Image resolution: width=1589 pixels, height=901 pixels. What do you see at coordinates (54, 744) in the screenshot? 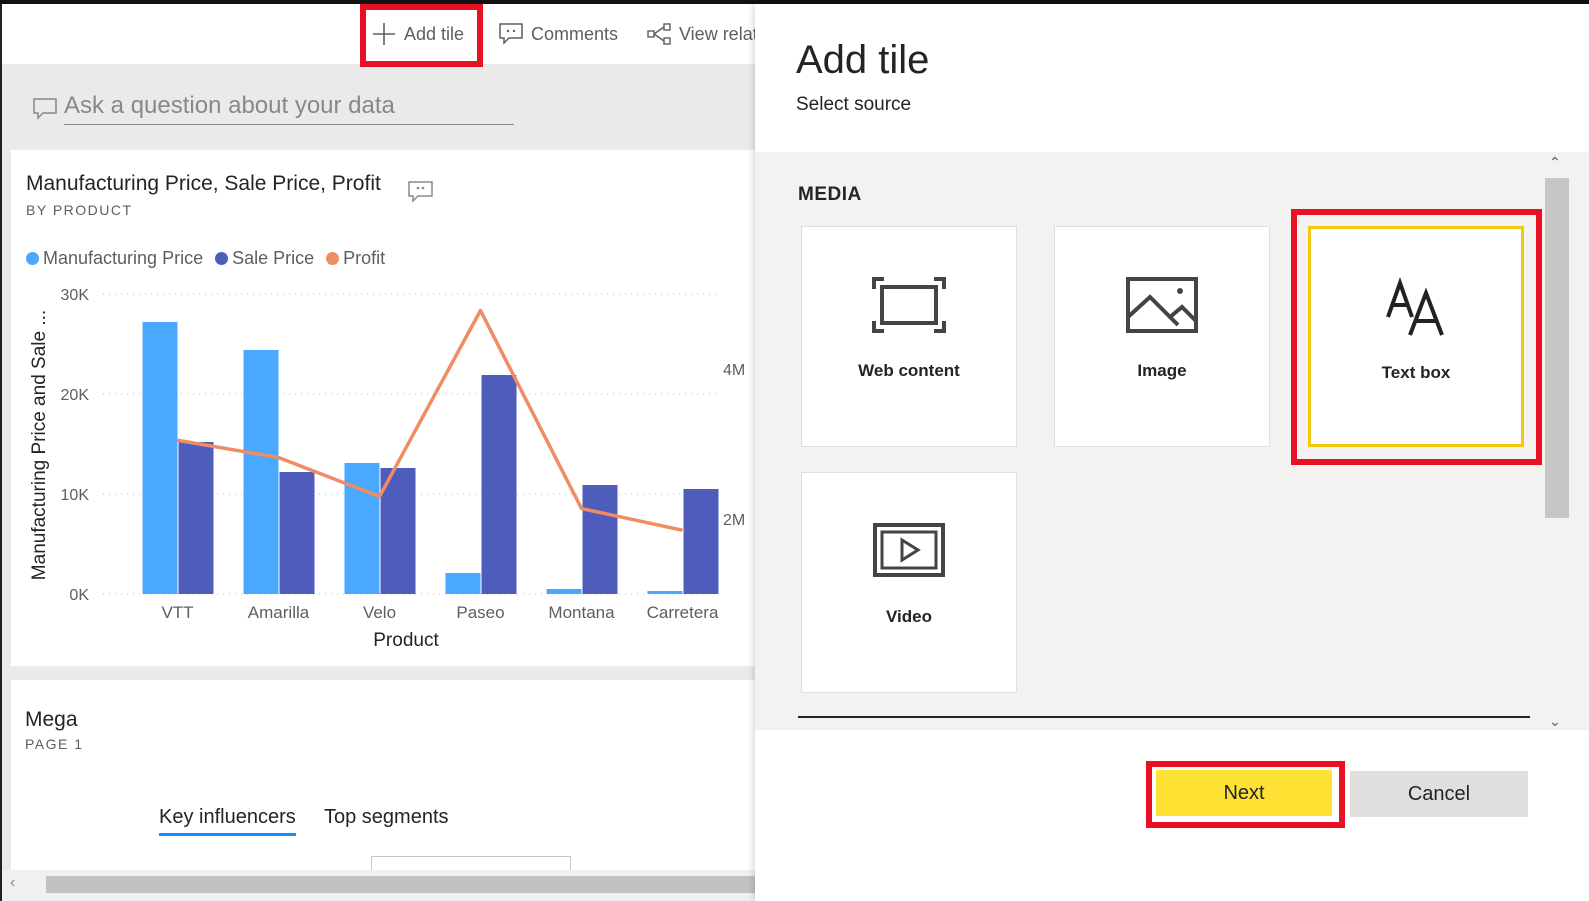
I see `mega-tile-subtitle: PAGE 1` at bounding box center [54, 744].